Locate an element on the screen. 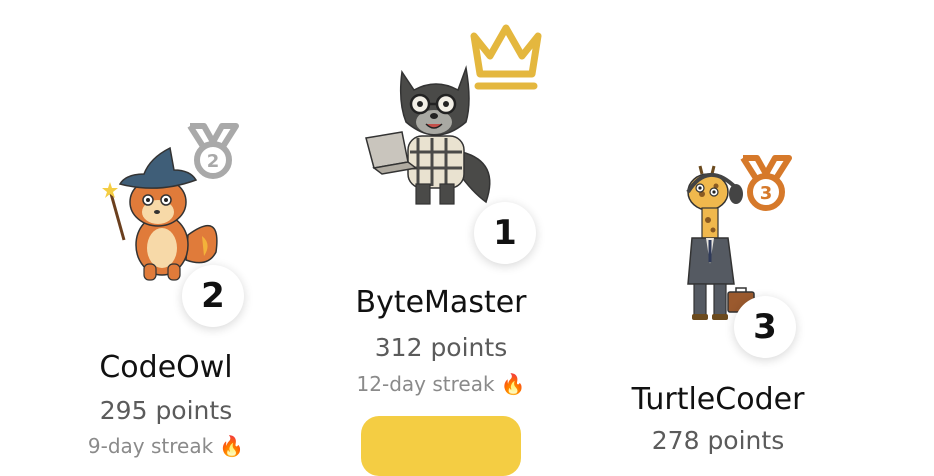 The image size is (934, 476). fox-wizard-avatar is located at coordinates (160, 213).